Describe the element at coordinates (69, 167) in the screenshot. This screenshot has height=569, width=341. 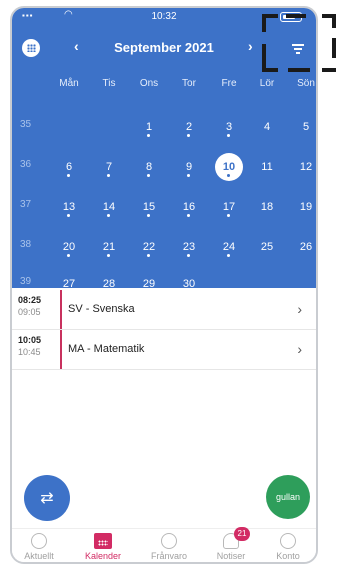
I see `day-cell: 6` at that location.